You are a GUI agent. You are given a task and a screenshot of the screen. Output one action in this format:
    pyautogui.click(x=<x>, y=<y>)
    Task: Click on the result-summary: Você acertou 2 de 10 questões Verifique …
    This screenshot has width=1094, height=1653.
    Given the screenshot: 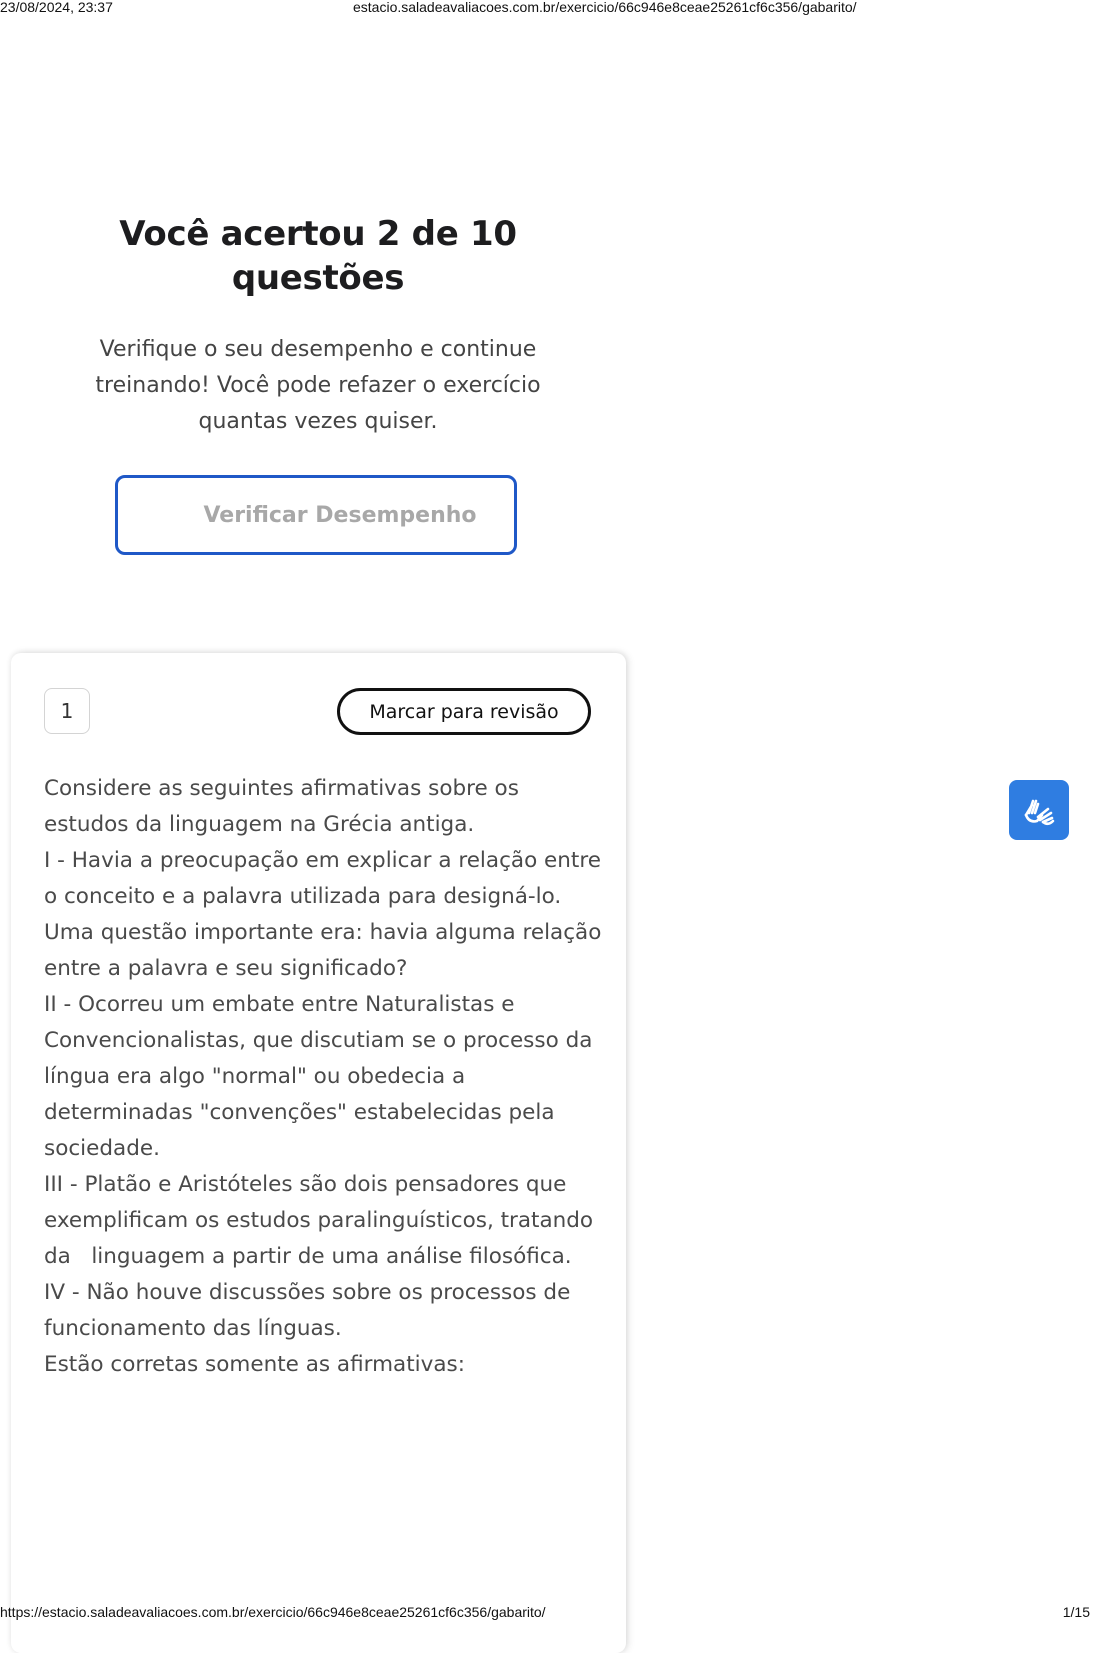 What is the action you would take?
    pyautogui.click(x=318, y=326)
    